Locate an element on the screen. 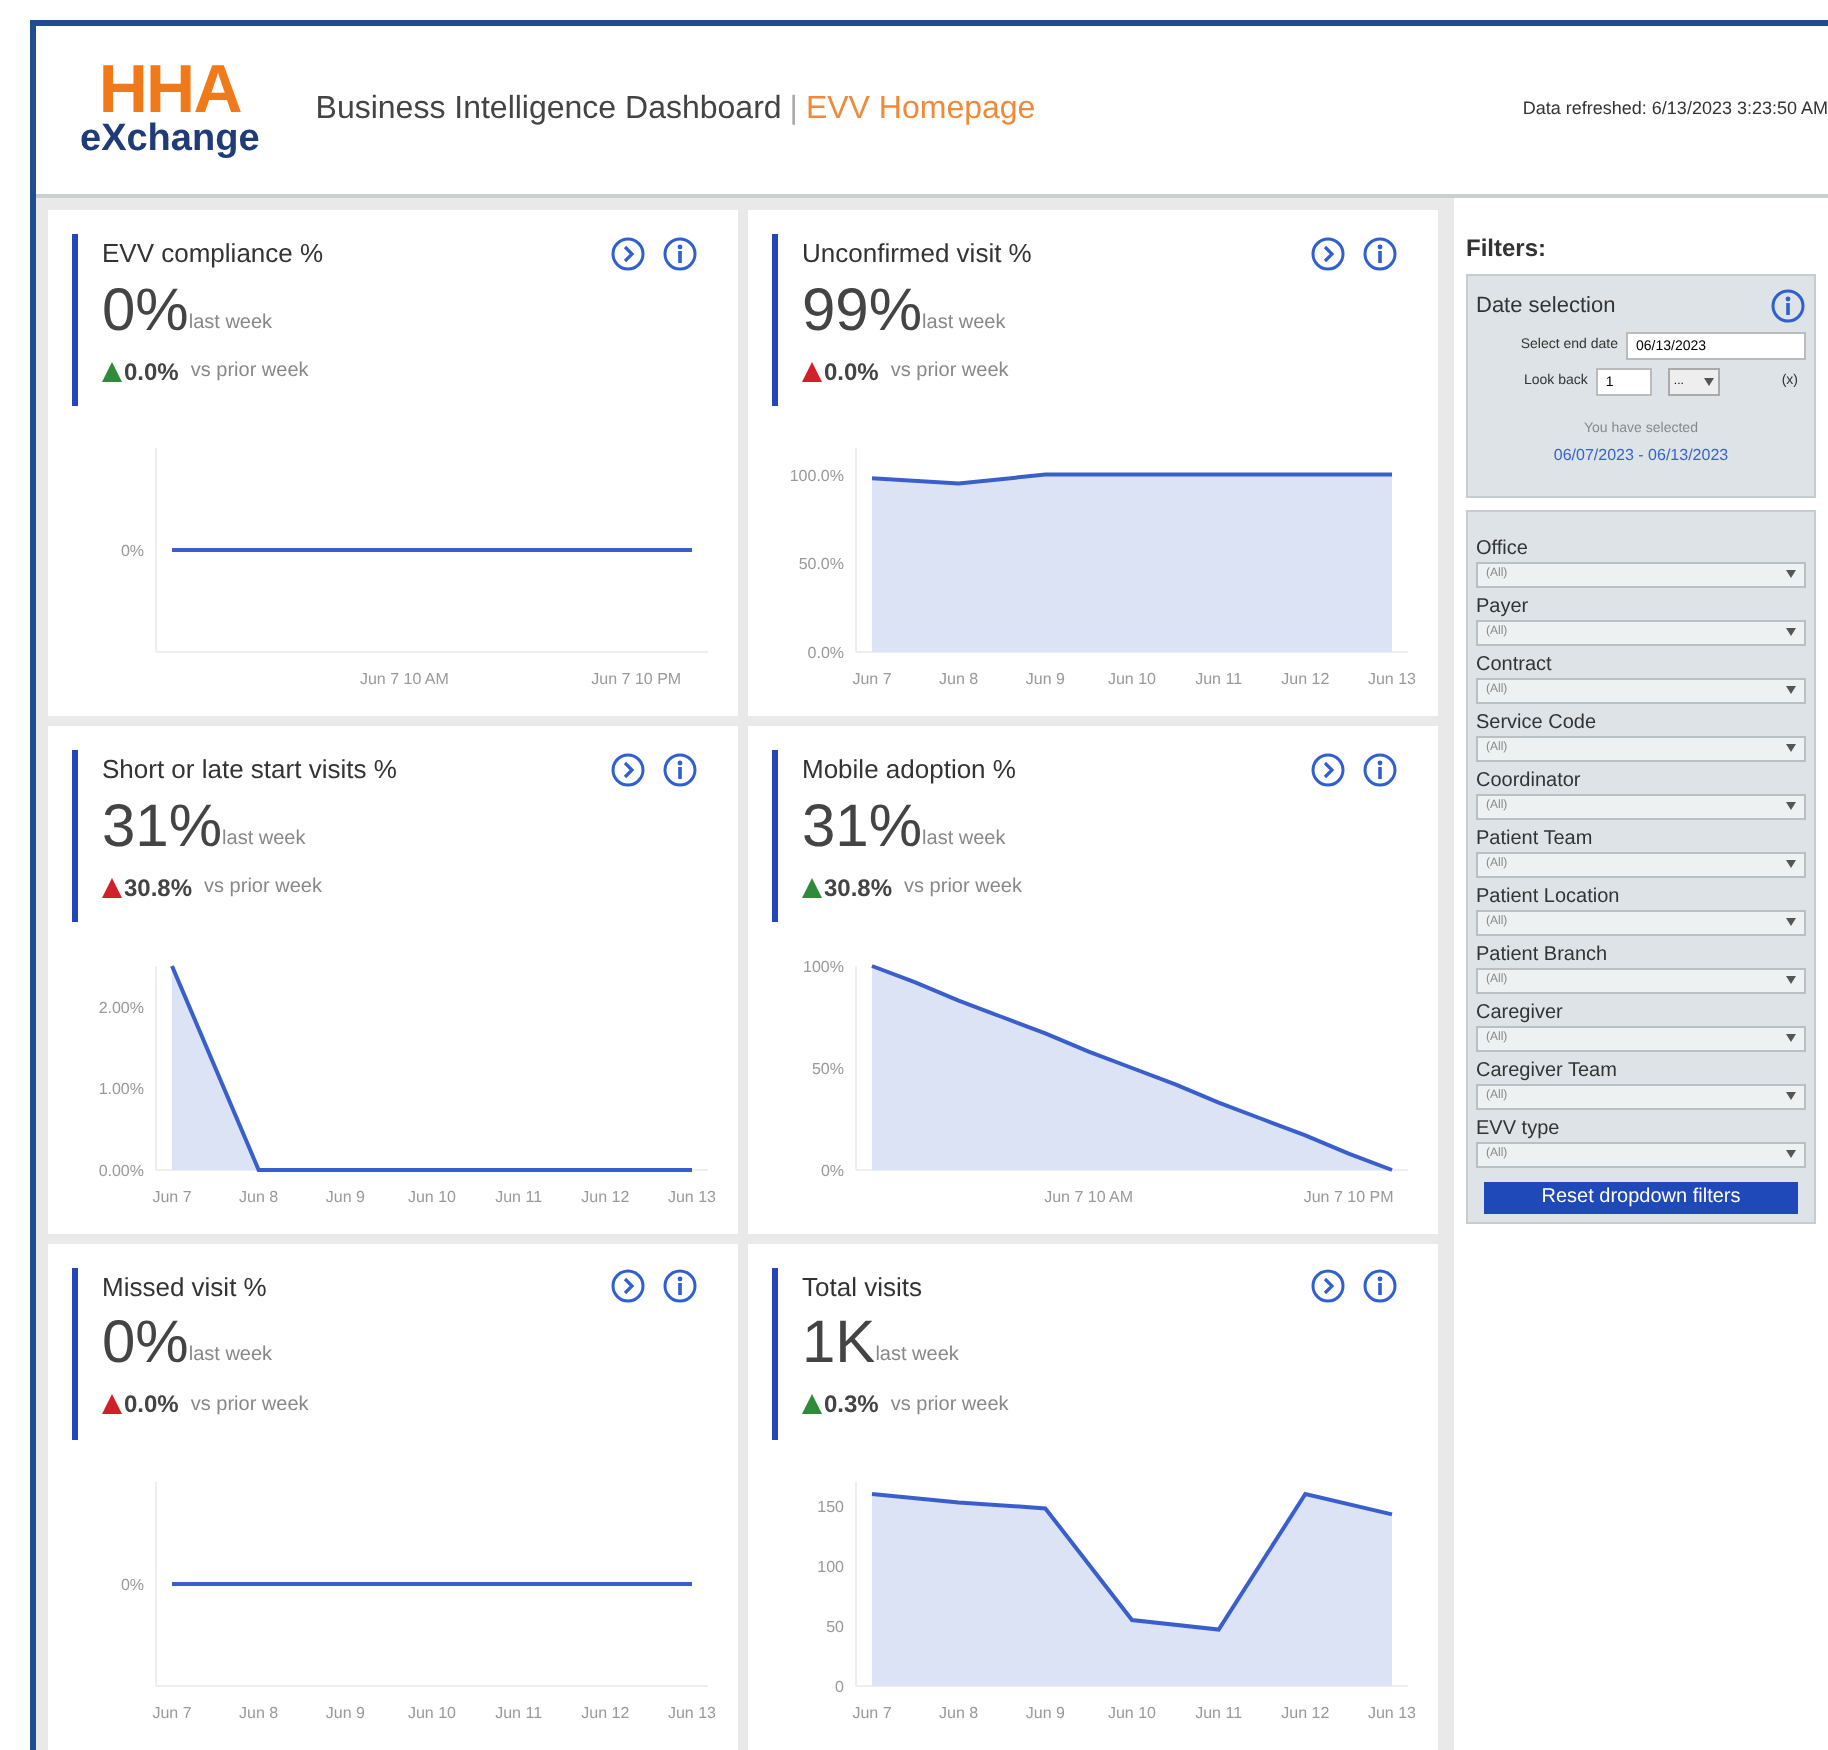 The width and height of the screenshot is (1828, 1750). delta-value: 0.3% is located at coordinates (851, 1405).